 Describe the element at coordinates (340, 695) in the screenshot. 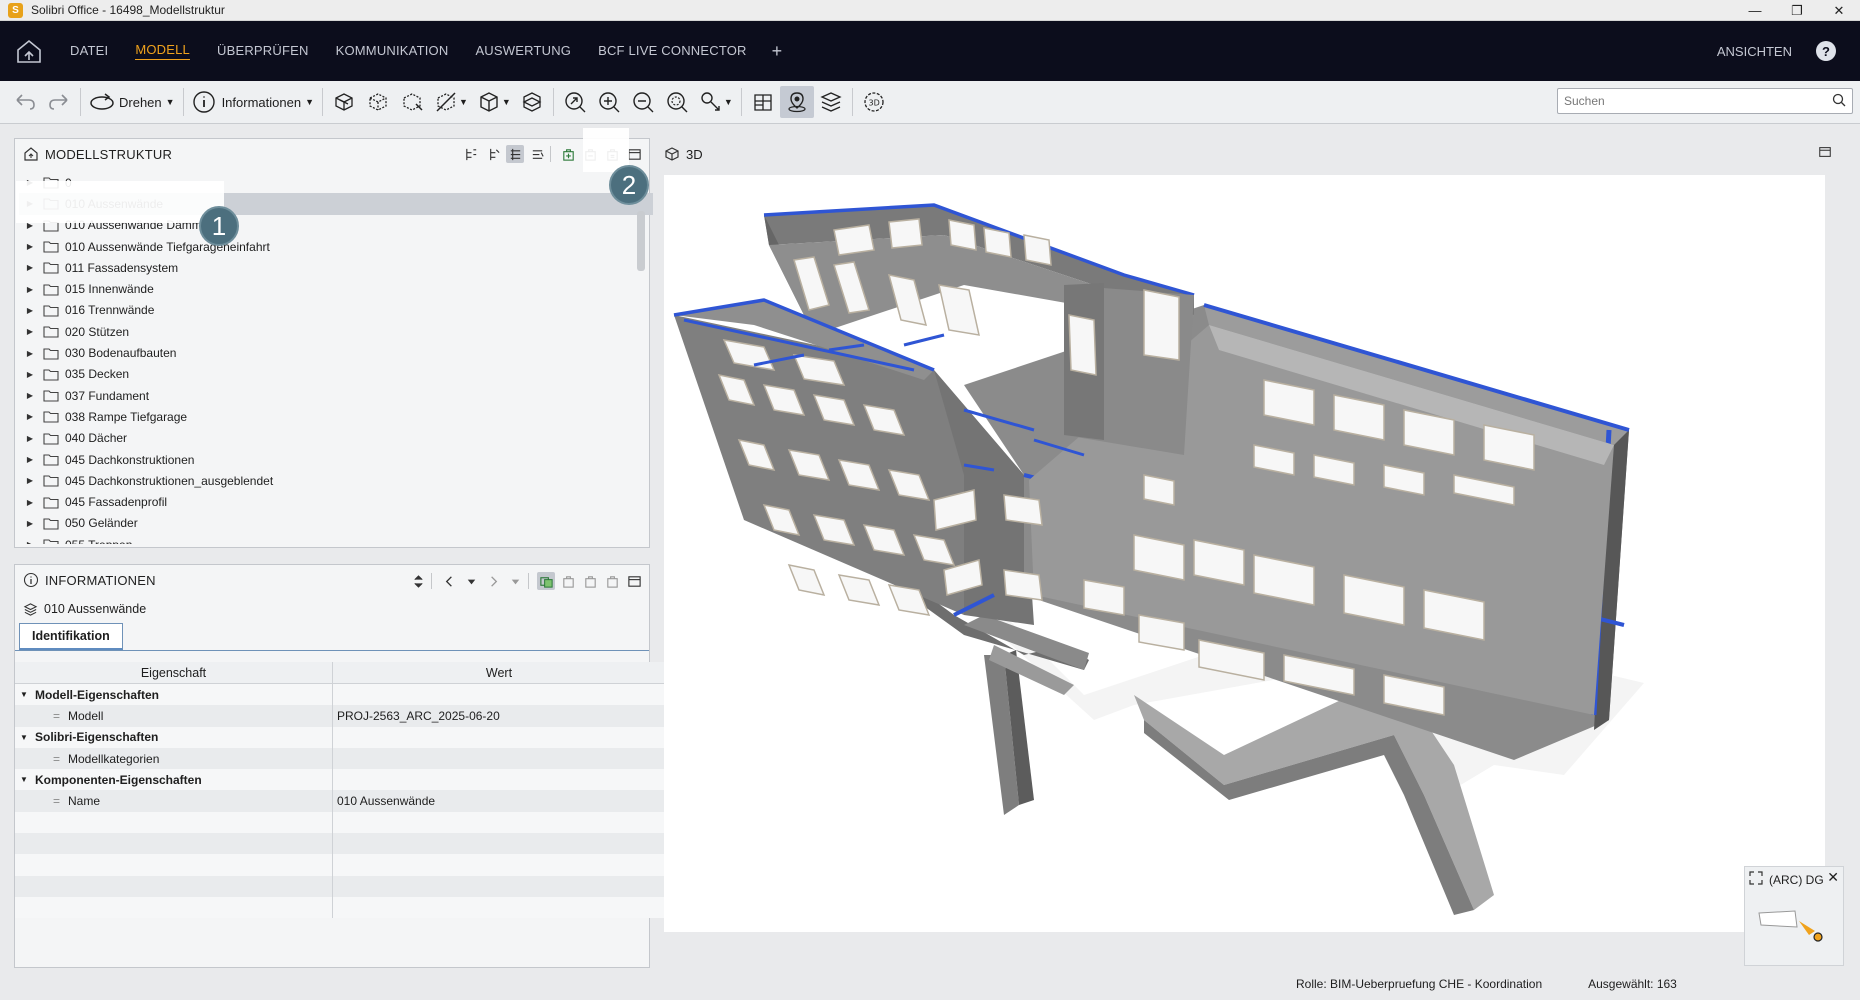

I see `property-row: ▼ Modell-Eigenschaften` at that location.